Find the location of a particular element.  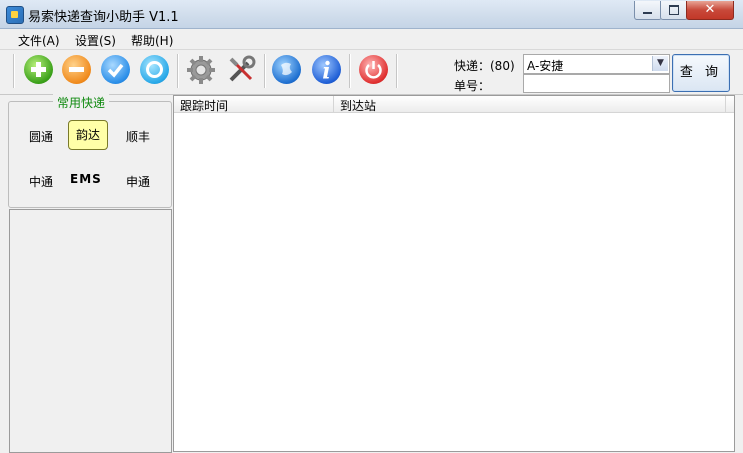

minimize-button is located at coordinates (648, 10).